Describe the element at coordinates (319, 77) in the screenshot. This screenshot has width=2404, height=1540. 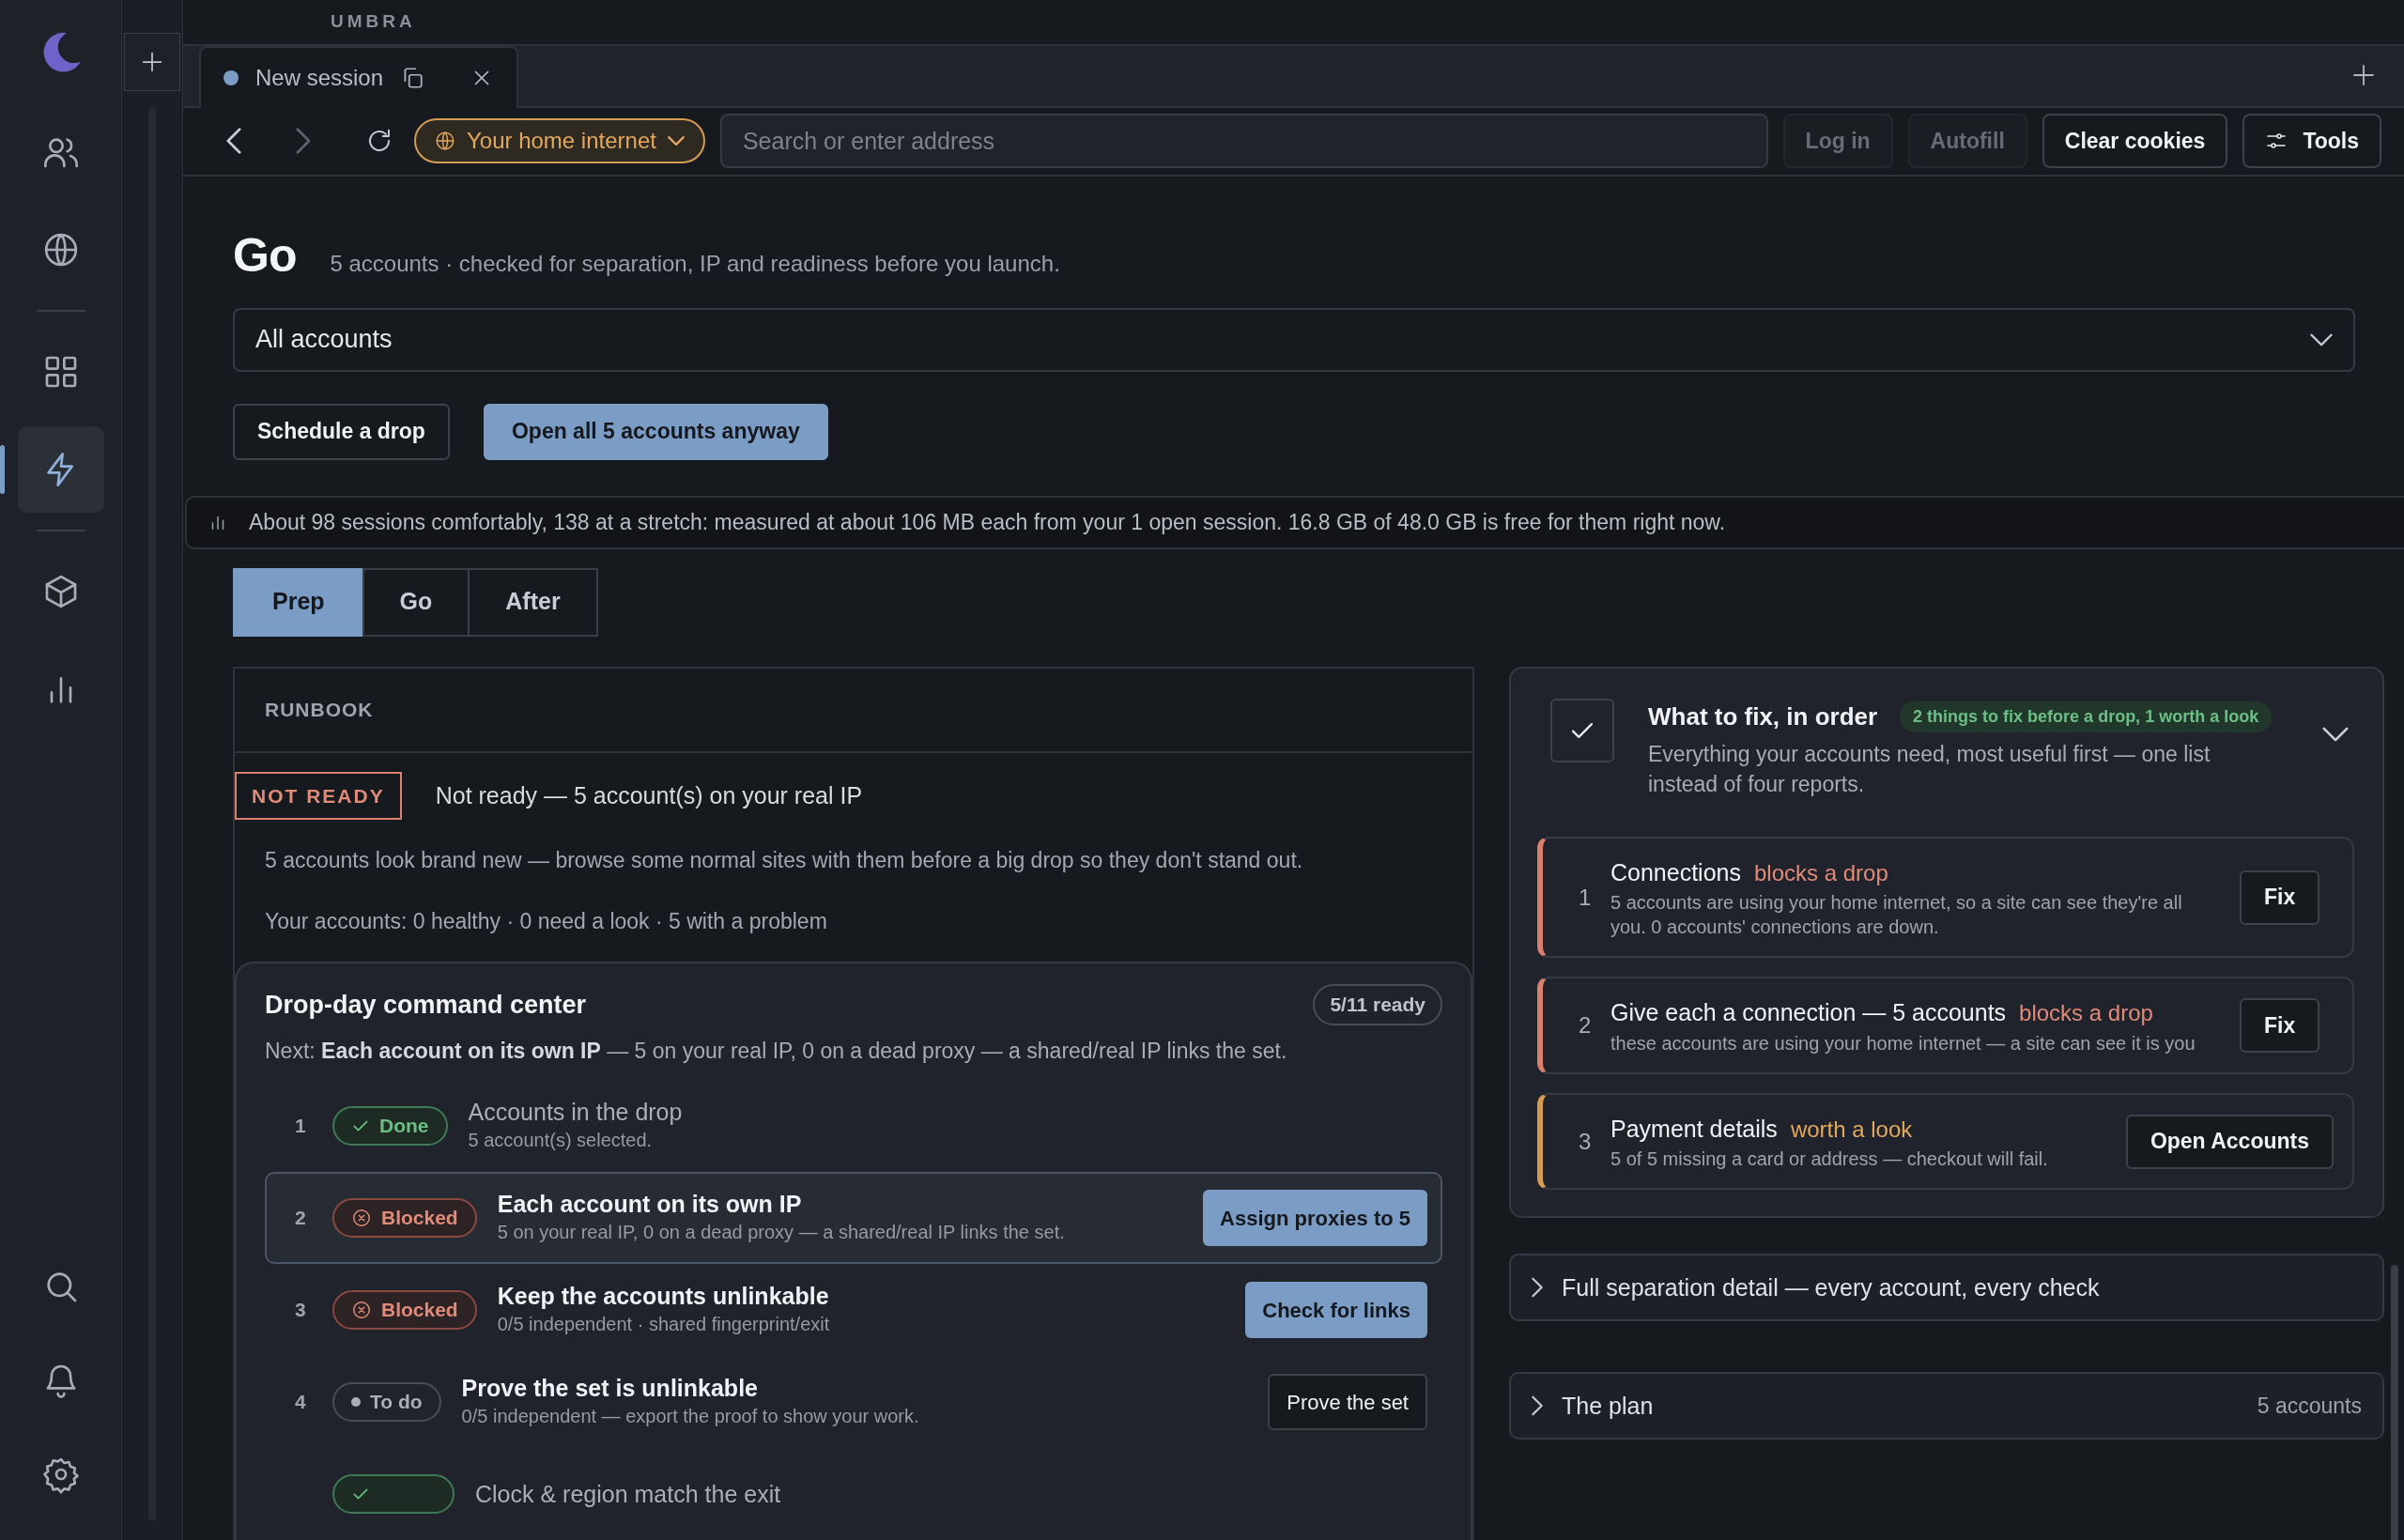
I see `tab-title: New session` at that location.